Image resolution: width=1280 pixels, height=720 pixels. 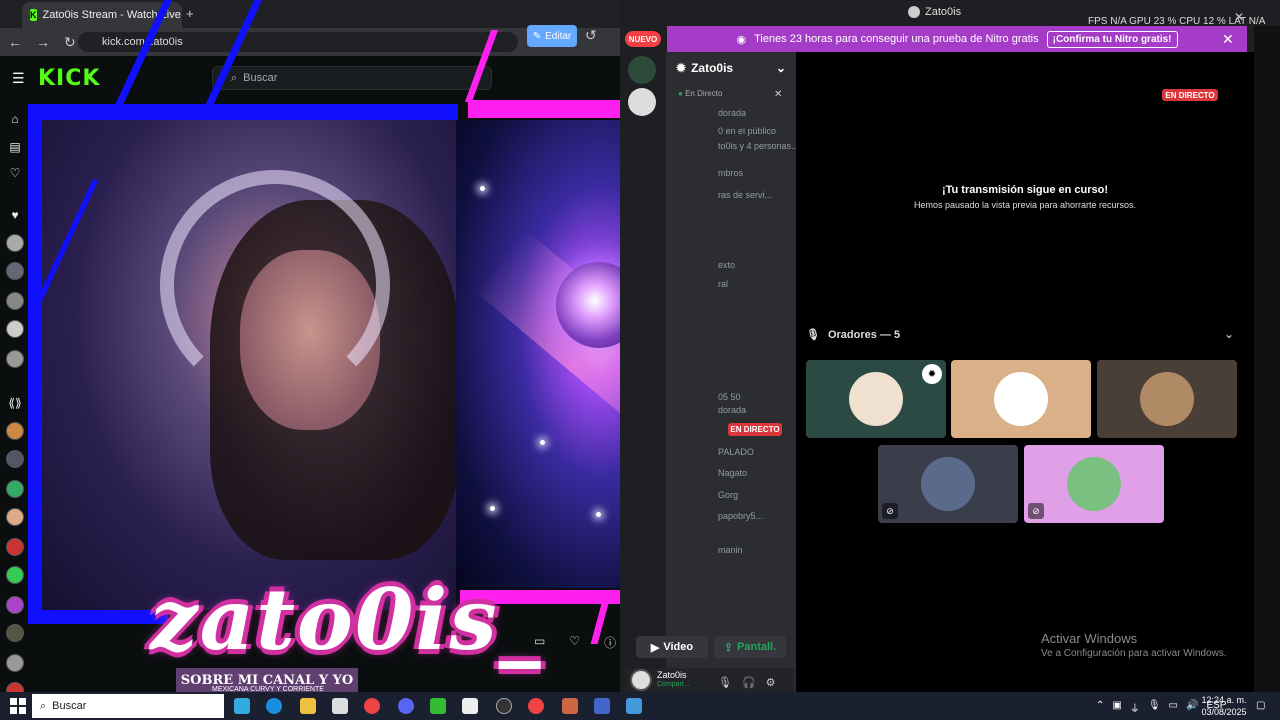 I want to click on following-icon: ♡, so click(x=15, y=173).